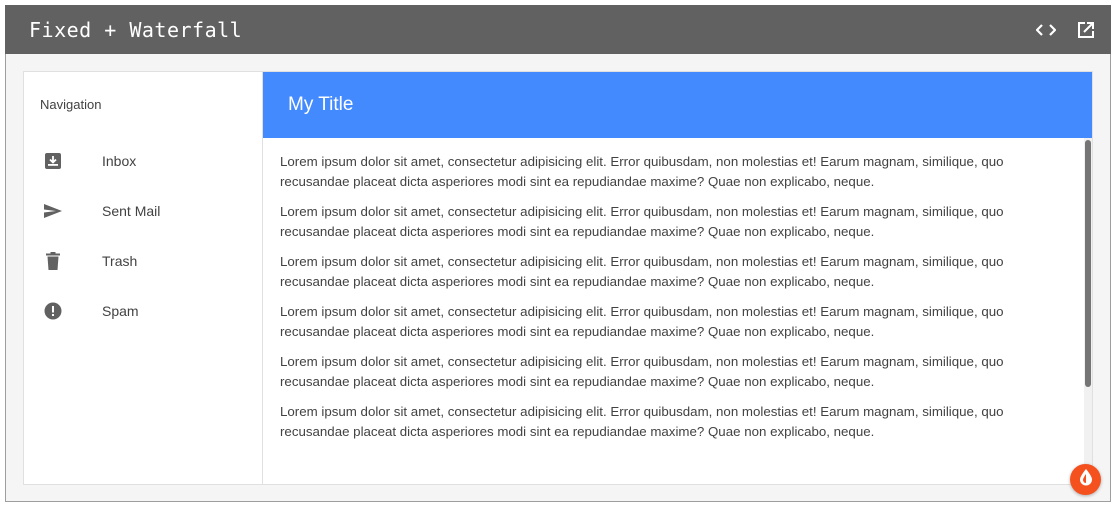 The width and height of the screenshot is (1116, 508). I want to click on nav-item-sent-mail: Sent Mail, so click(143, 211).